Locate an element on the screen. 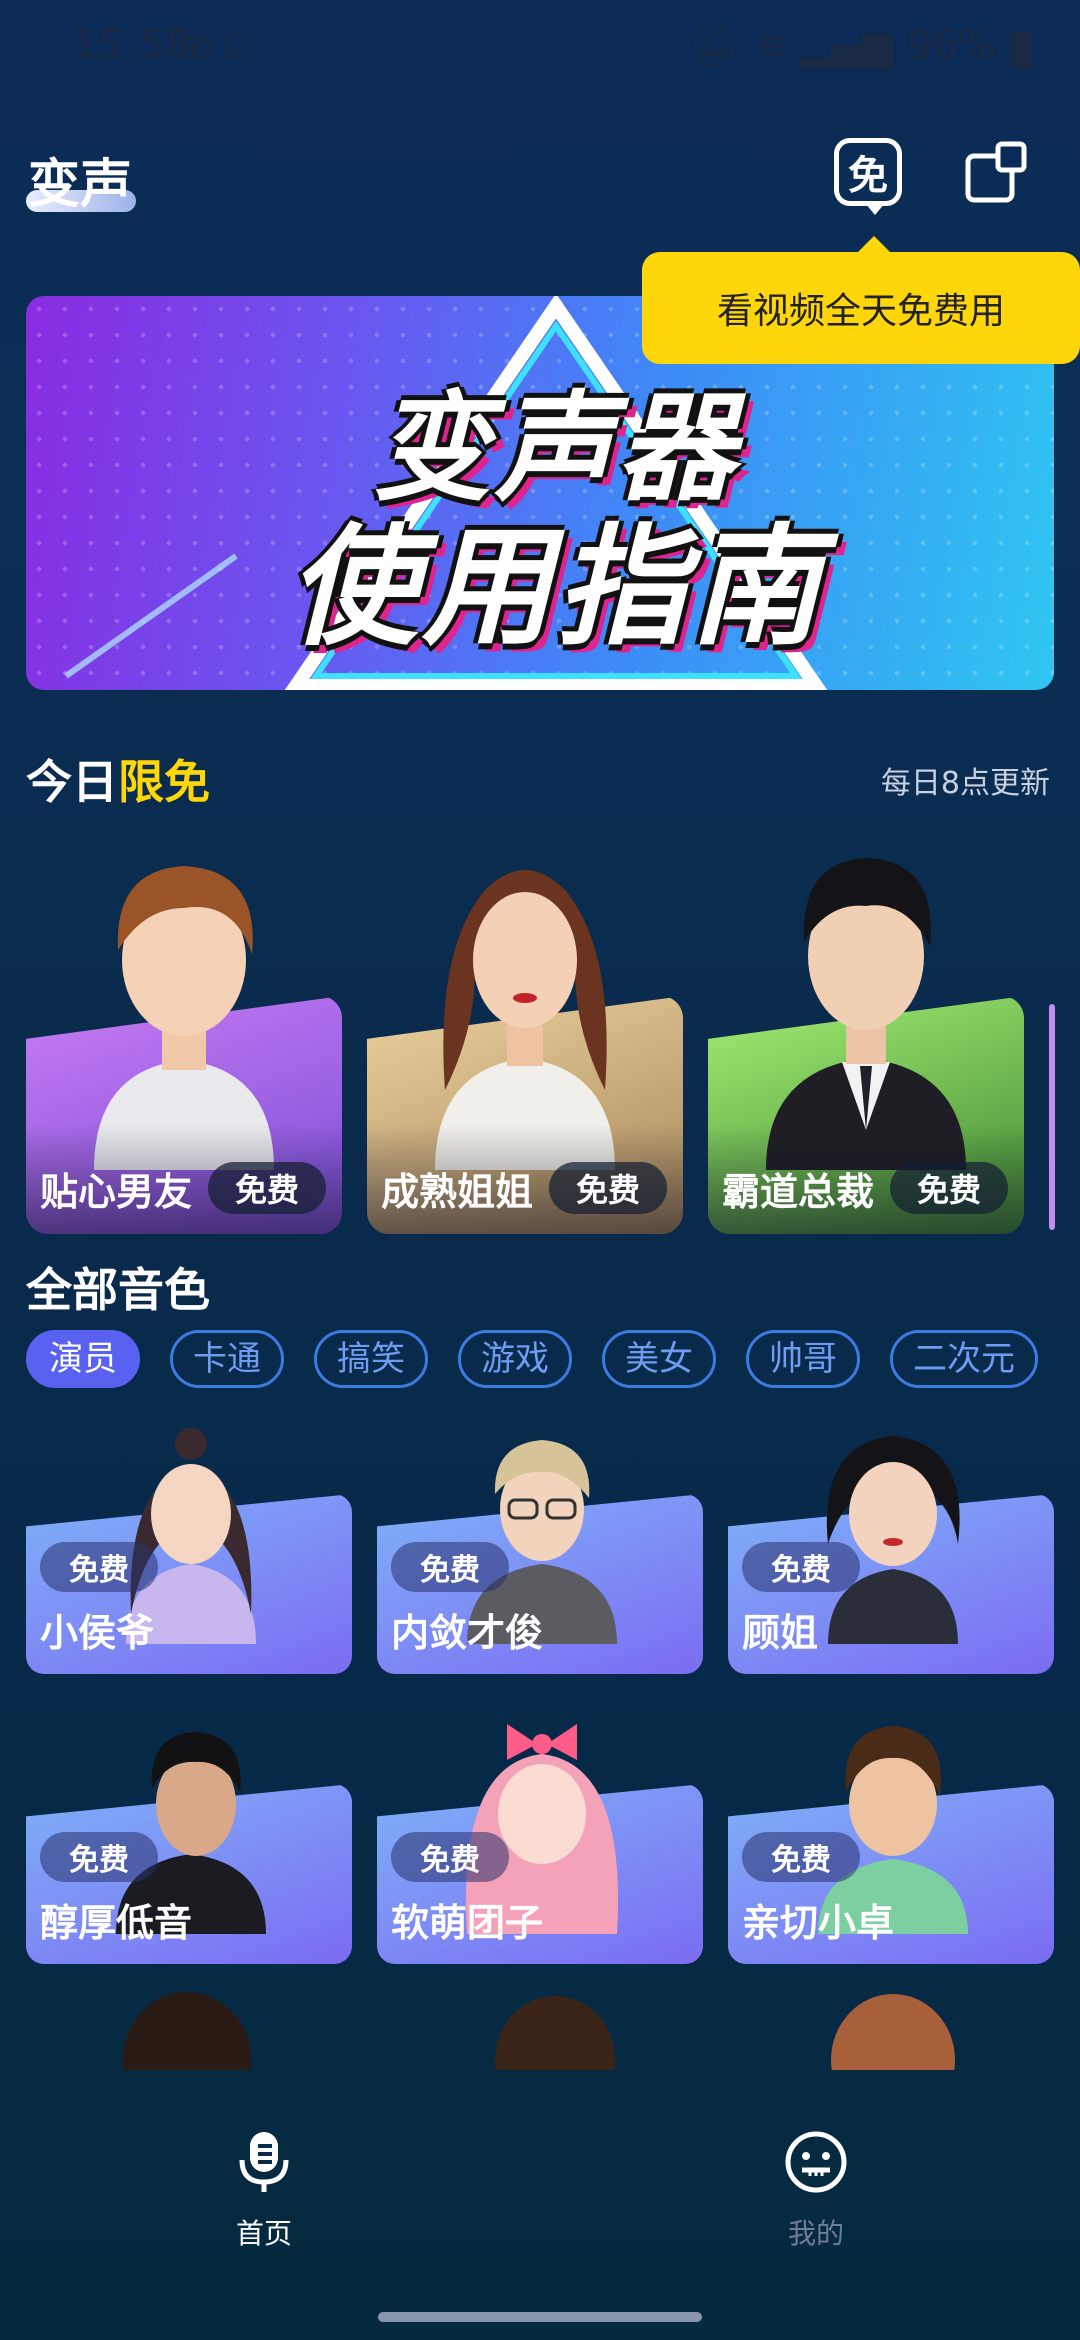 This screenshot has width=1080, height=2340. phone-wifi-call-icon: ✆ is located at coordinates (198, 48).